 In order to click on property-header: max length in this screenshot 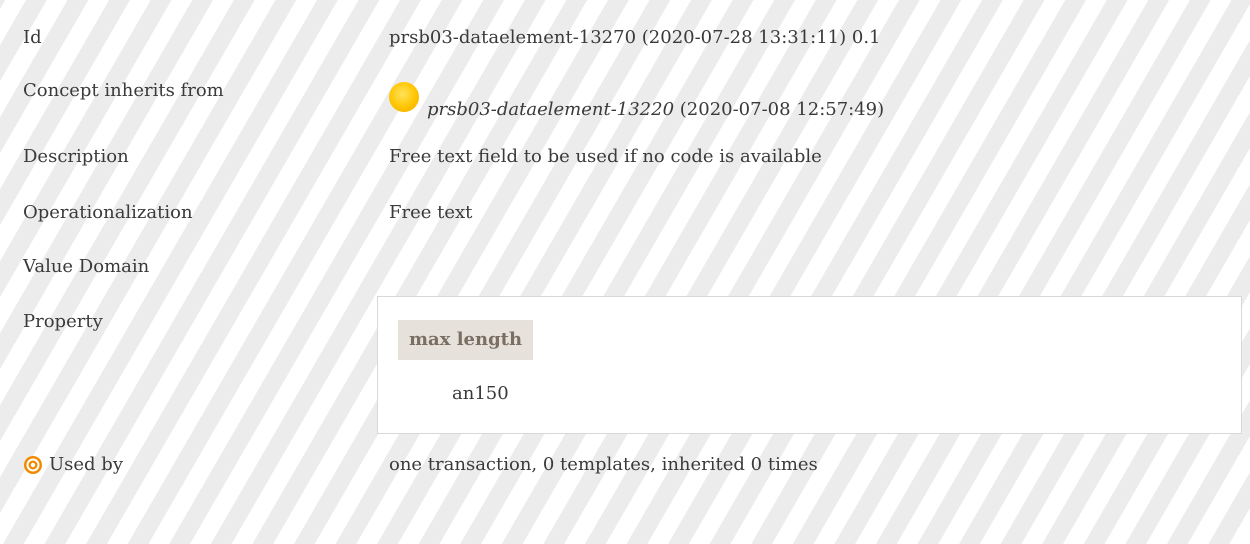, I will do `click(466, 340)`.